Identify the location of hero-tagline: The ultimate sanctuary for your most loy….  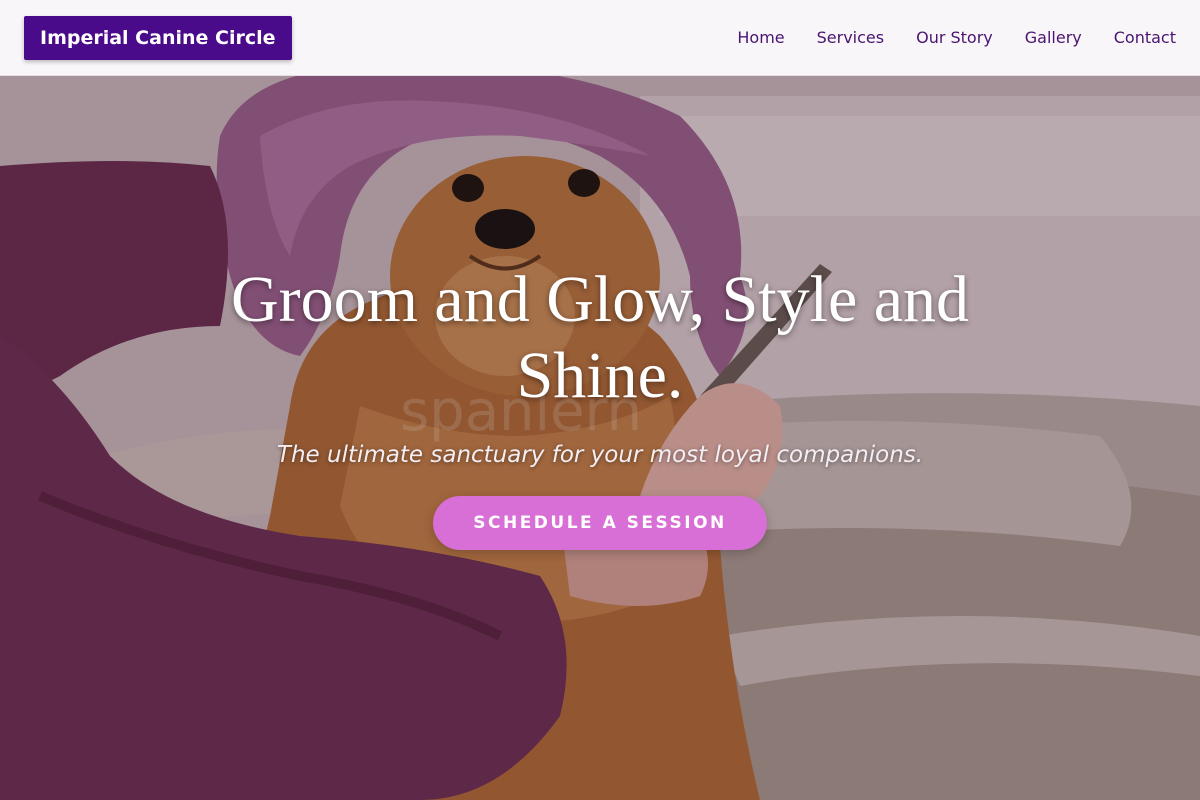
(600, 455).